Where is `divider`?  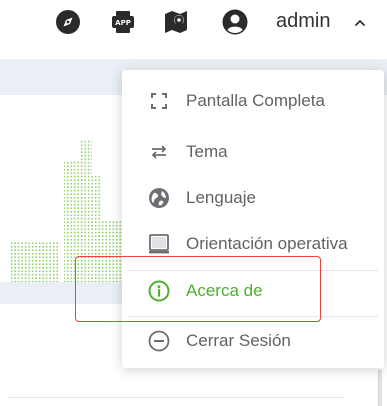 divider is located at coordinates (176, 397).